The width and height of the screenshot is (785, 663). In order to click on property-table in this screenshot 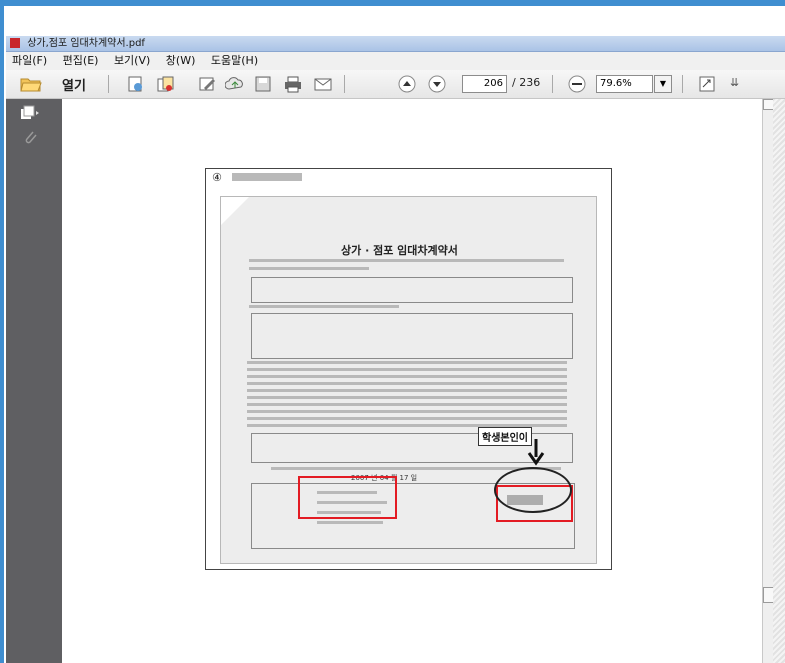, I will do `click(412, 290)`.